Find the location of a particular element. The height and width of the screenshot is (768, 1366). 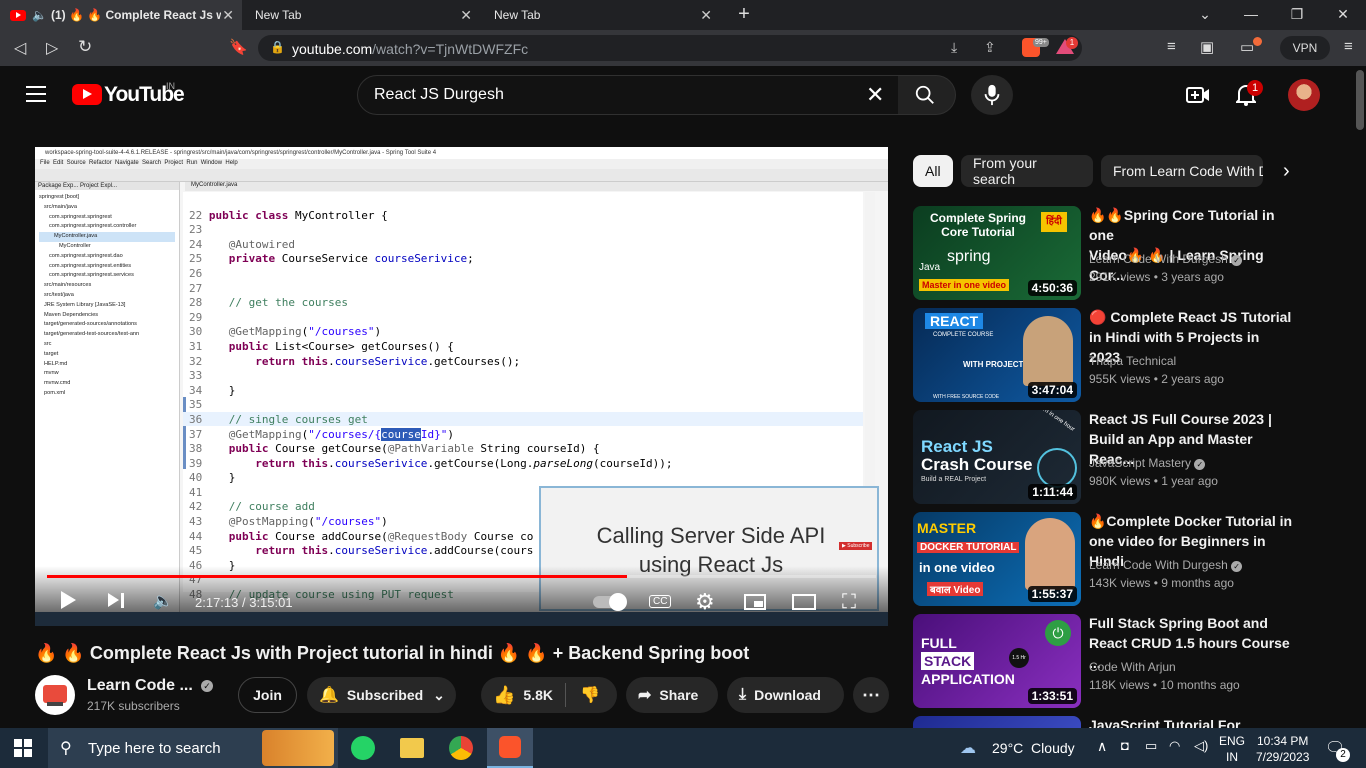

clear-search-icon: ✕ is located at coordinates (875, 95).